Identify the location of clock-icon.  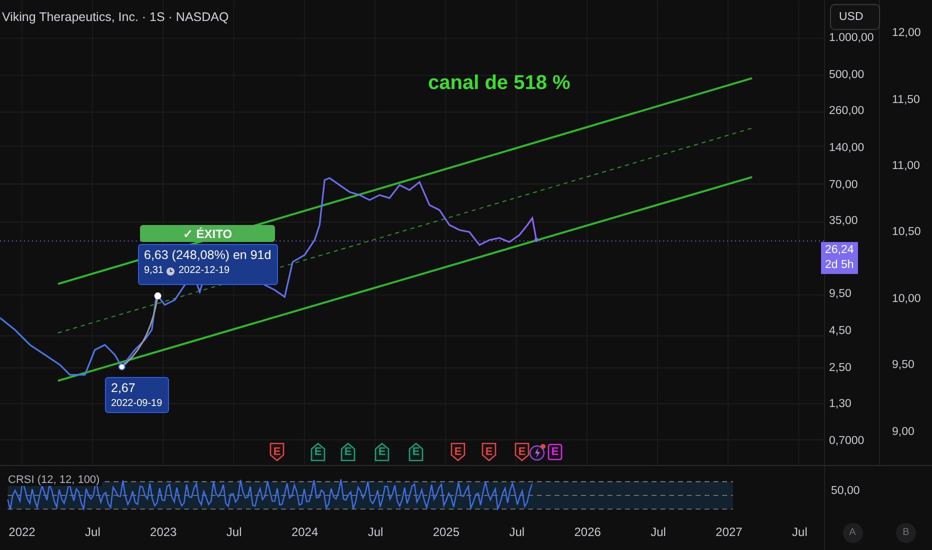
(171, 271).